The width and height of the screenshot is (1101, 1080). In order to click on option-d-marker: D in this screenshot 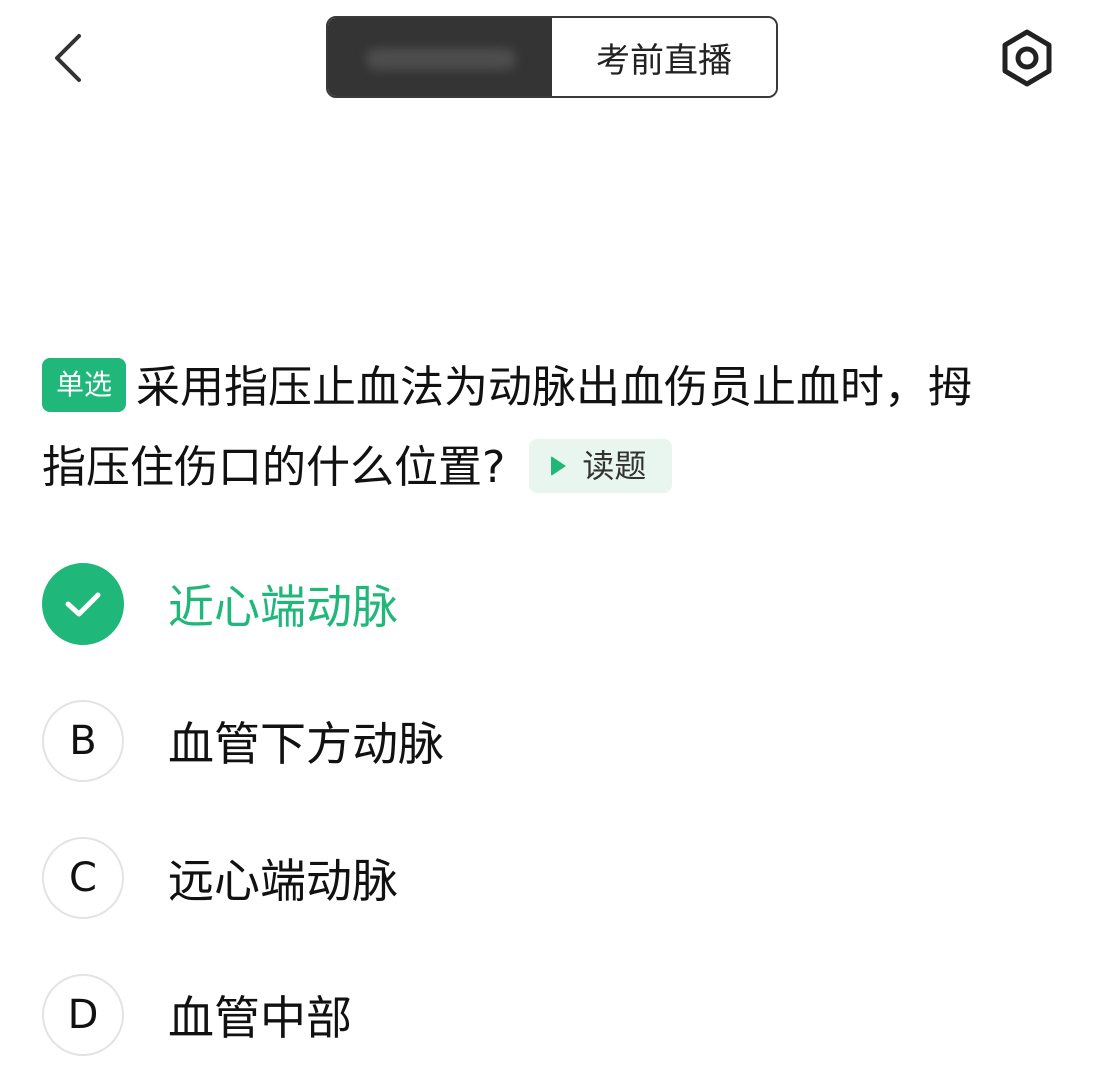, I will do `click(83, 1015)`.